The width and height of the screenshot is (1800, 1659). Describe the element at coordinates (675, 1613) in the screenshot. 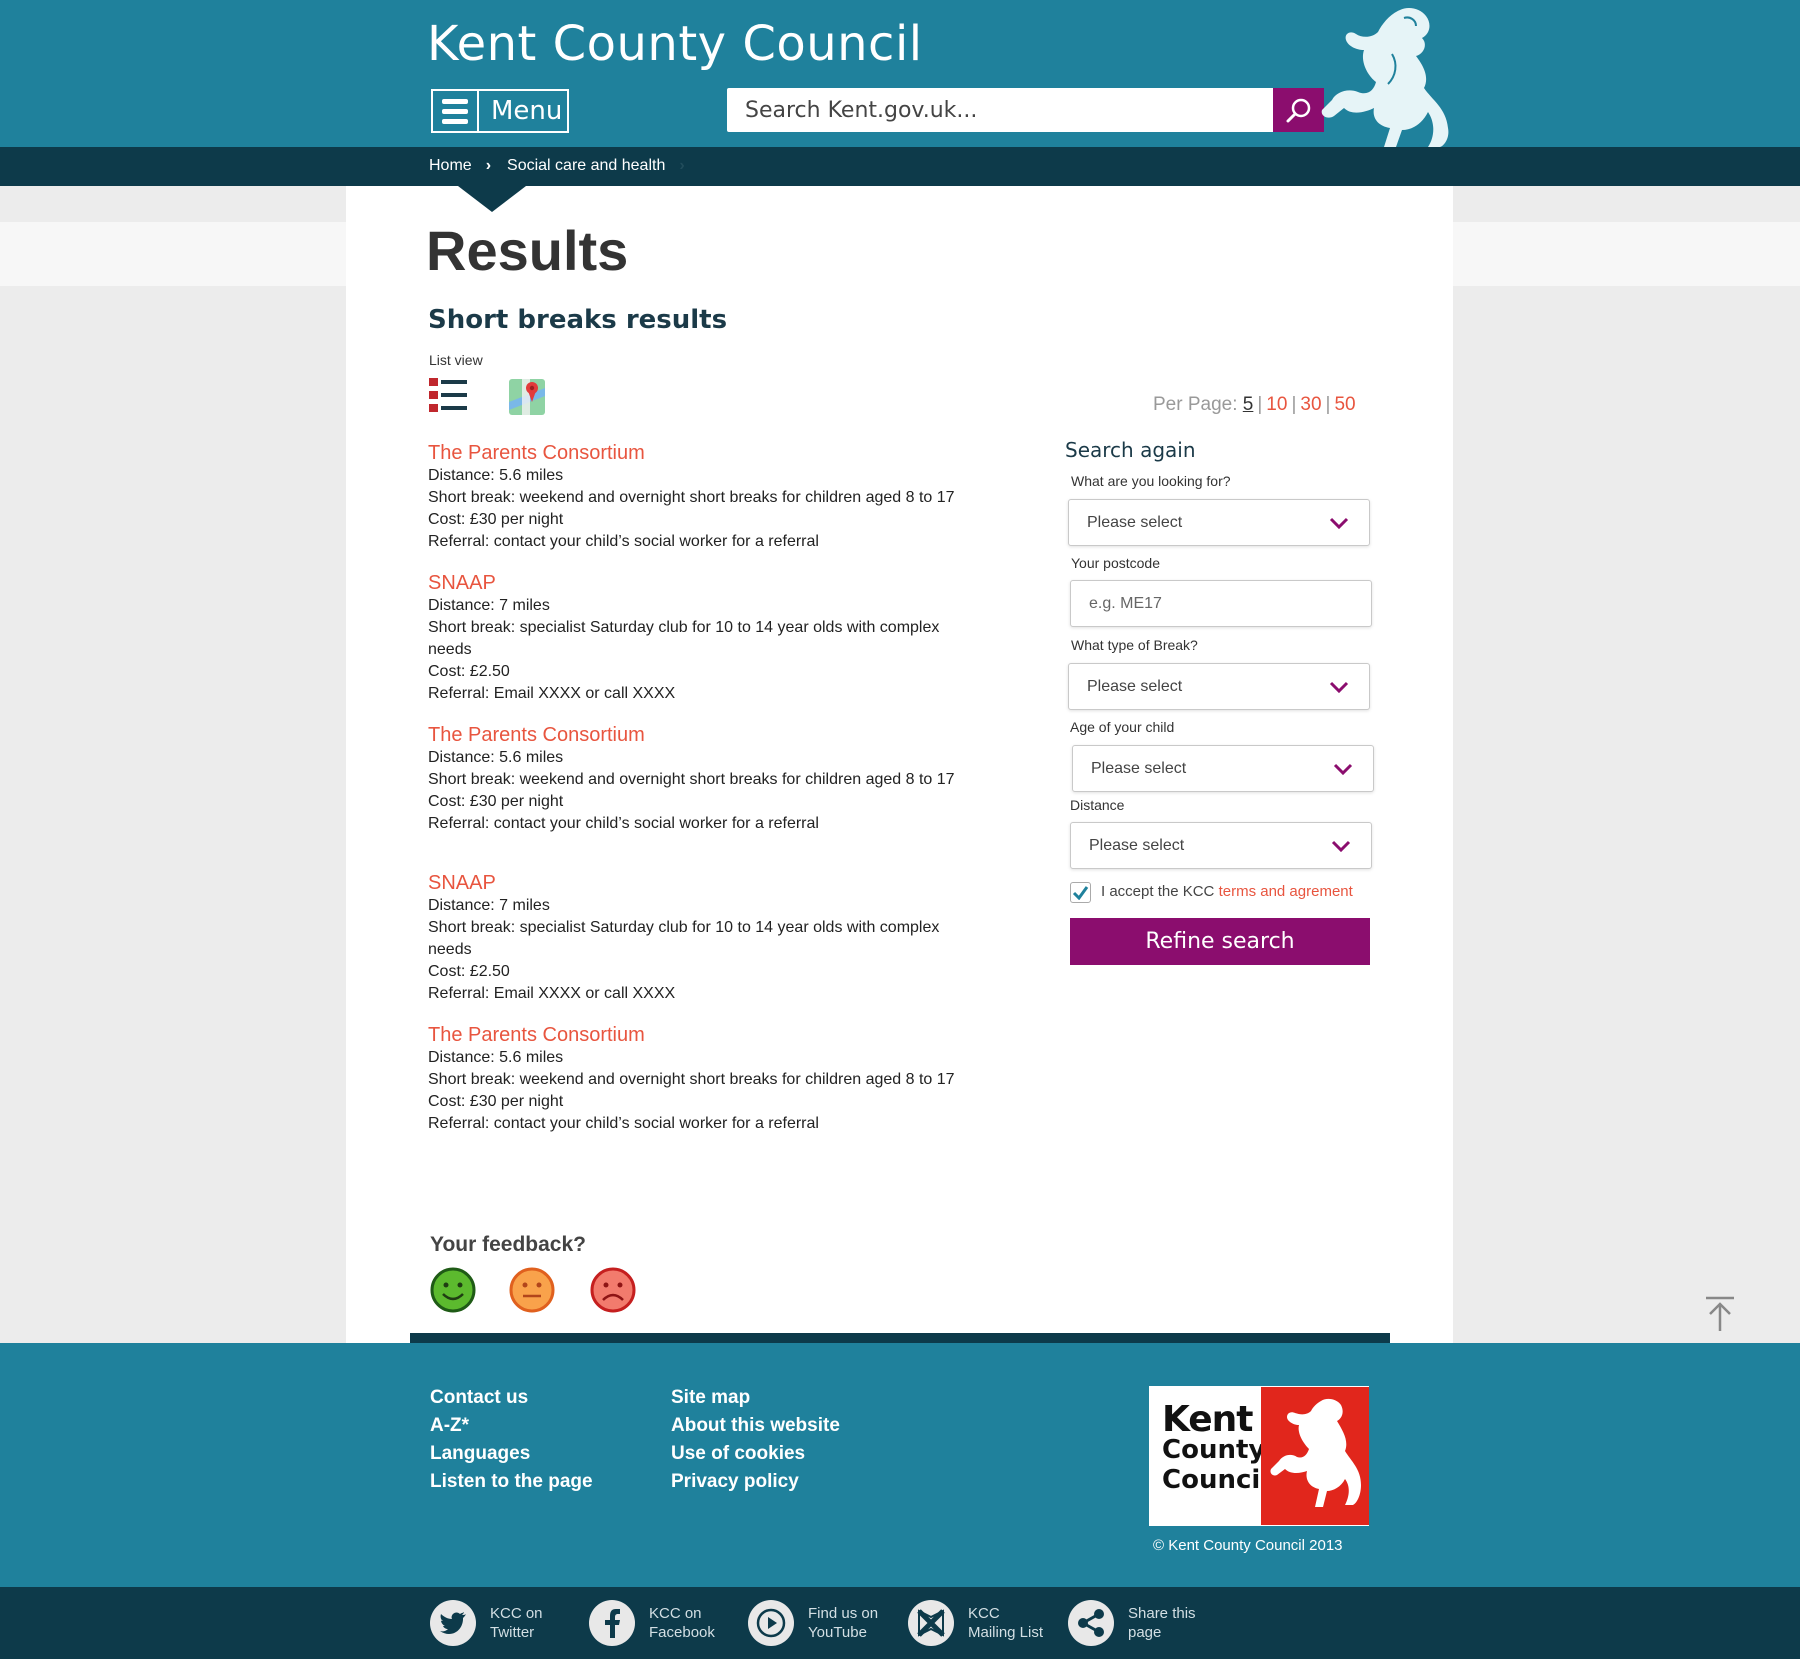

I see `social-facebook-line1: KCC on` at that location.